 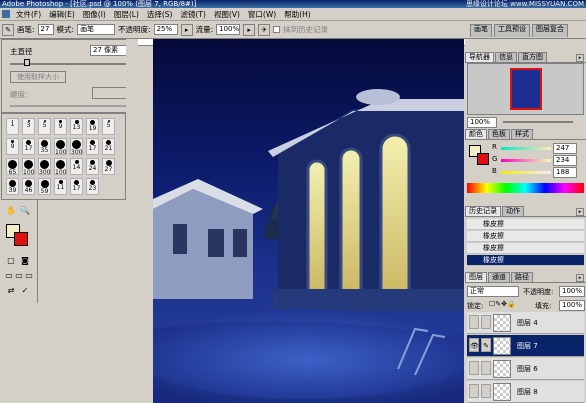 What do you see at coordinates (60, 186) in the screenshot?
I see `brush-preset: 11` at bounding box center [60, 186].